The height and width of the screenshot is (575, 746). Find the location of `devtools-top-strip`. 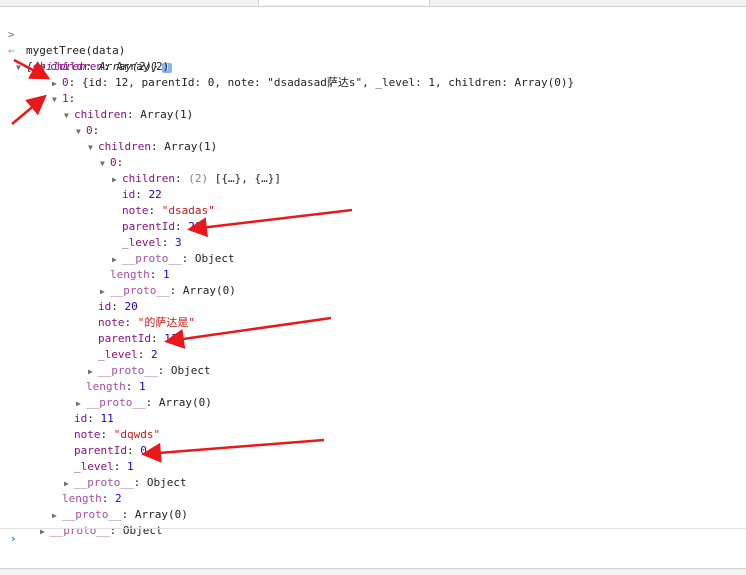

devtools-top-strip is located at coordinates (373, 3).